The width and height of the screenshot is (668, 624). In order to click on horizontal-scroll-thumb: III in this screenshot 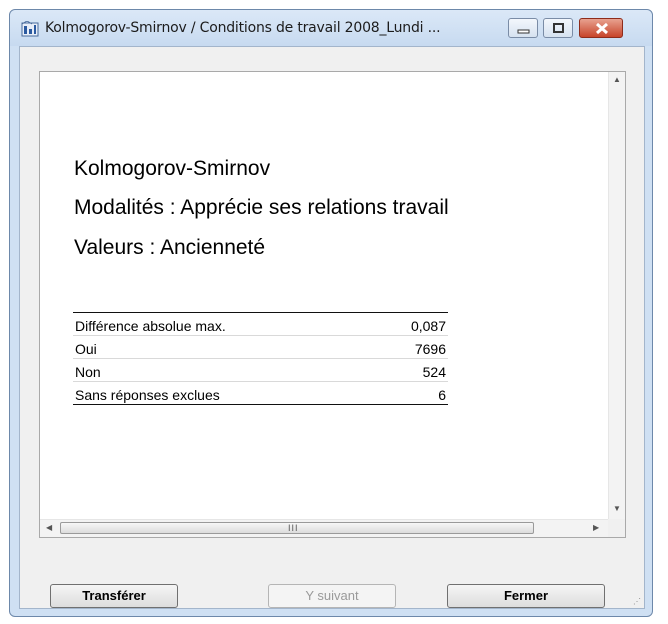, I will do `click(297, 528)`.